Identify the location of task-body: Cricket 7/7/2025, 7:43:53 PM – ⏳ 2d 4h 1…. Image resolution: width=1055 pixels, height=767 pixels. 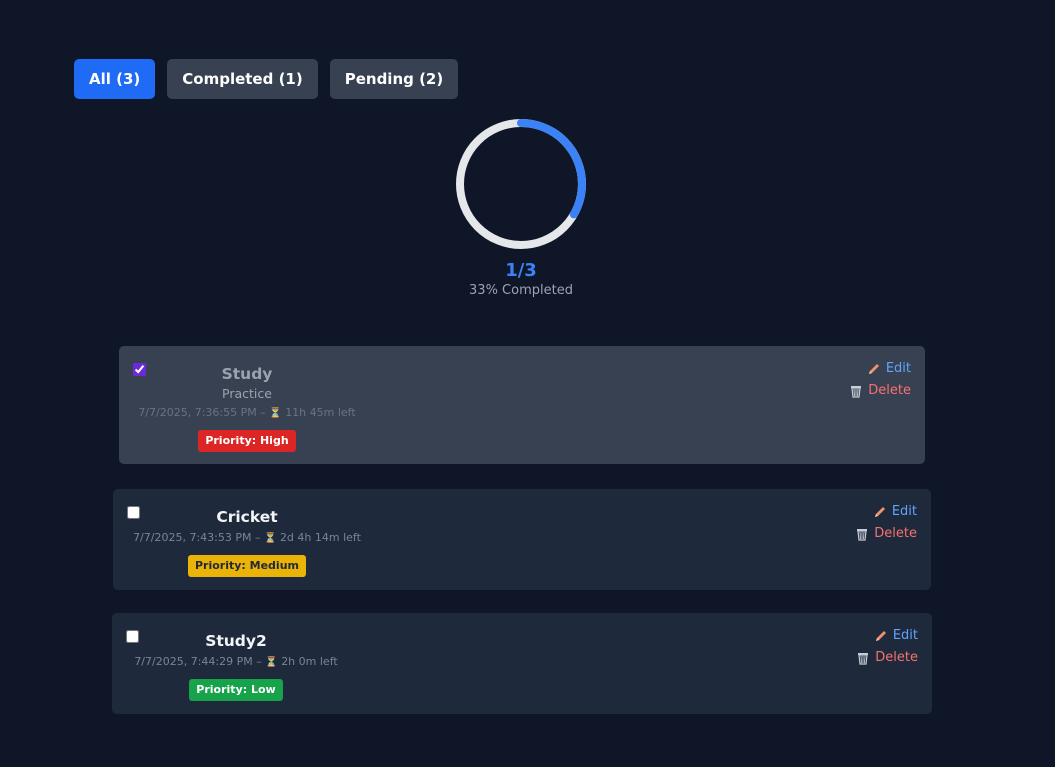
(247, 541).